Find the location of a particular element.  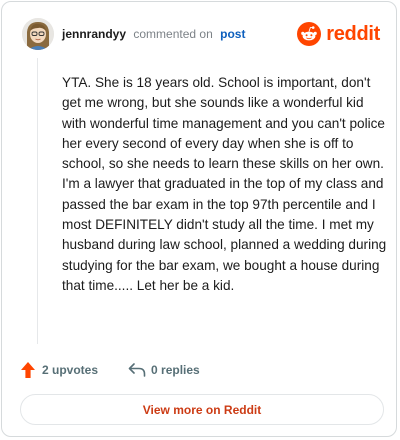

replies-button: 0 replies is located at coordinates (164, 370).